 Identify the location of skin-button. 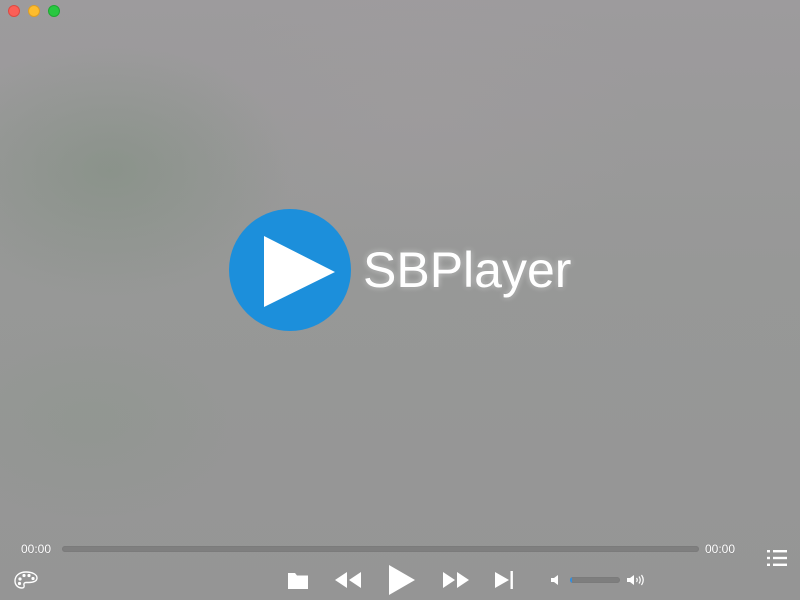
(26, 580).